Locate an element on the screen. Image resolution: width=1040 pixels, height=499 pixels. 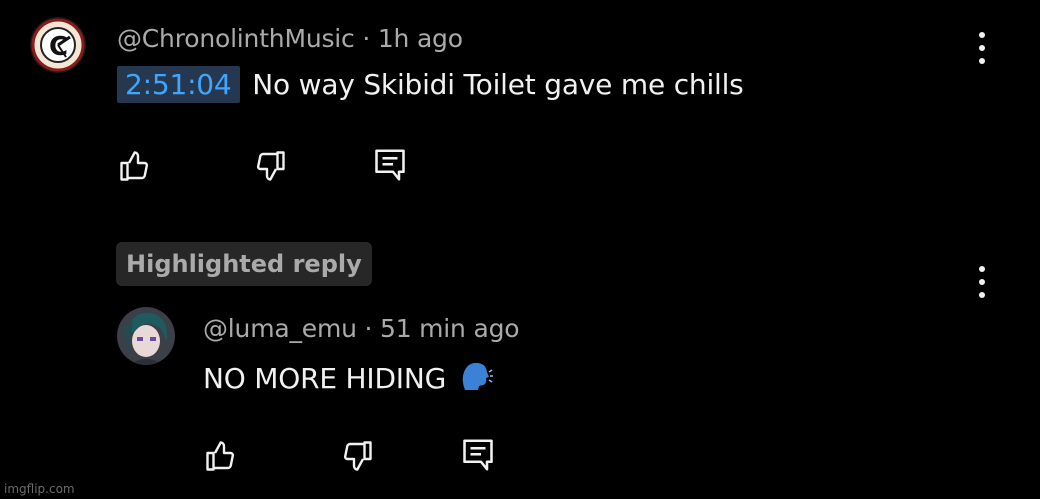
comment-author: @ChronolinthMusic is located at coordinates (236, 38).